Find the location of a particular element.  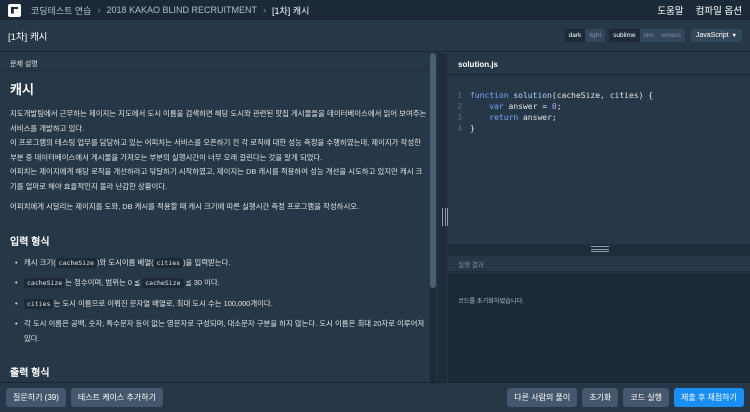

reset-button: 초기화 is located at coordinates (600, 397).